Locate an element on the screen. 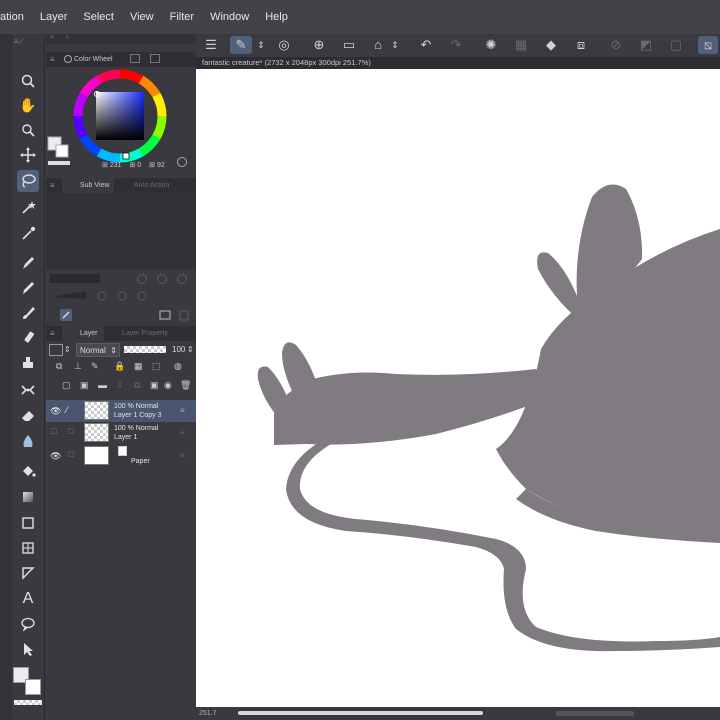 The height and width of the screenshot is (720, 720). blend-icon is located at coordinates (28, 441).